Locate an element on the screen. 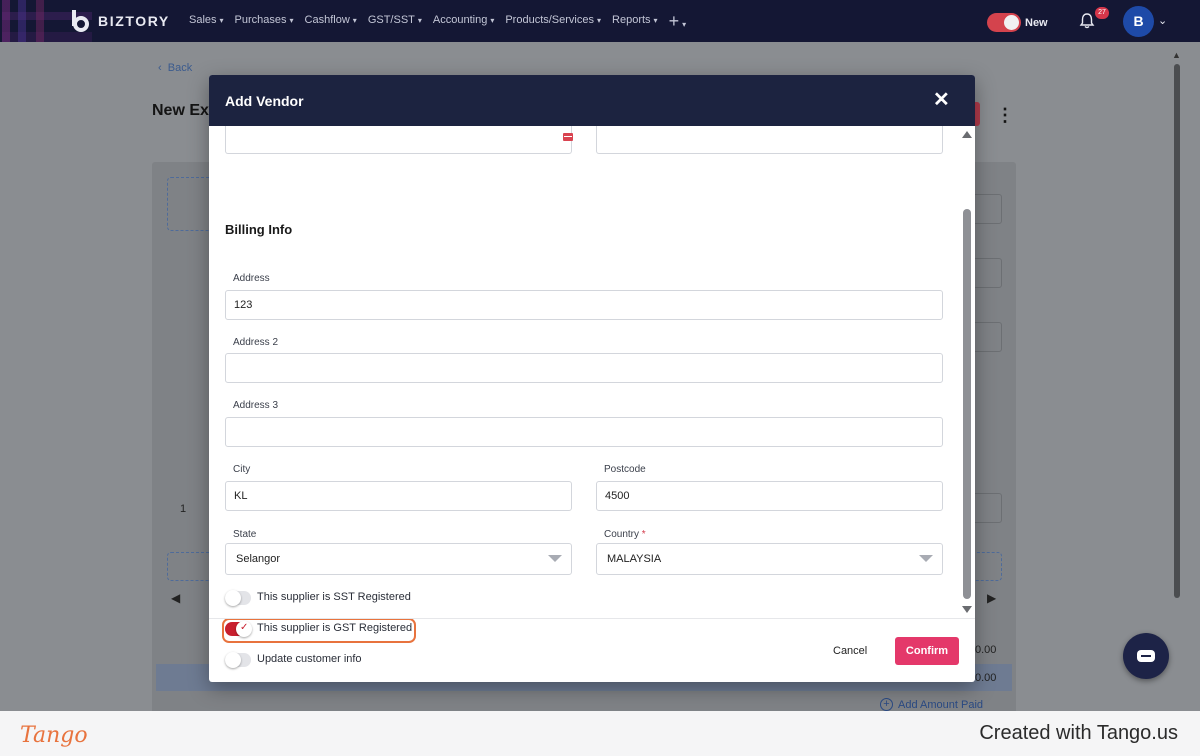 This screenshot has height=756, width=1200. required-marker: * is located at coordinates (643, 534).